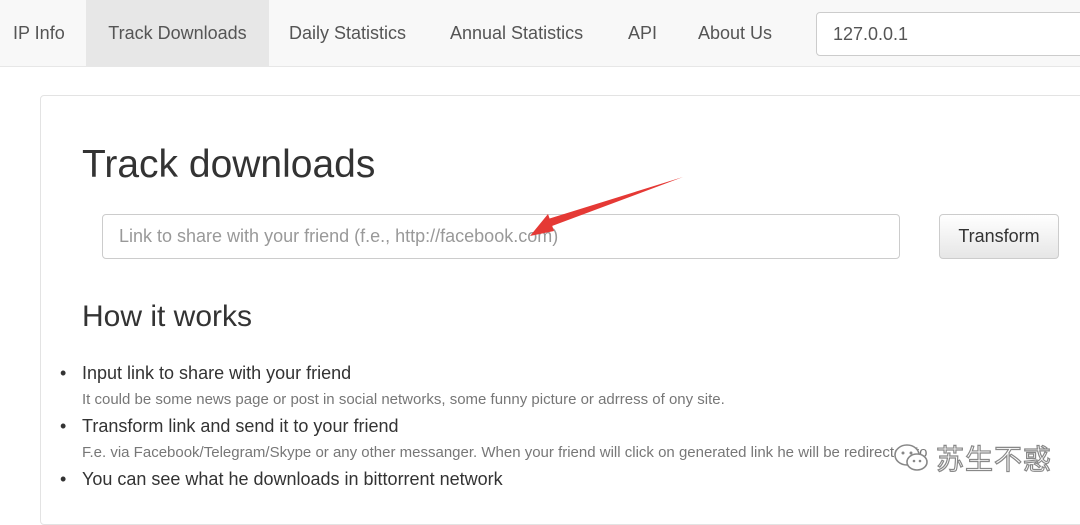 Image resolution: width=1080 pixels, height=525 pixels. I want to click on transform-button: Transform, so click(999, 236).